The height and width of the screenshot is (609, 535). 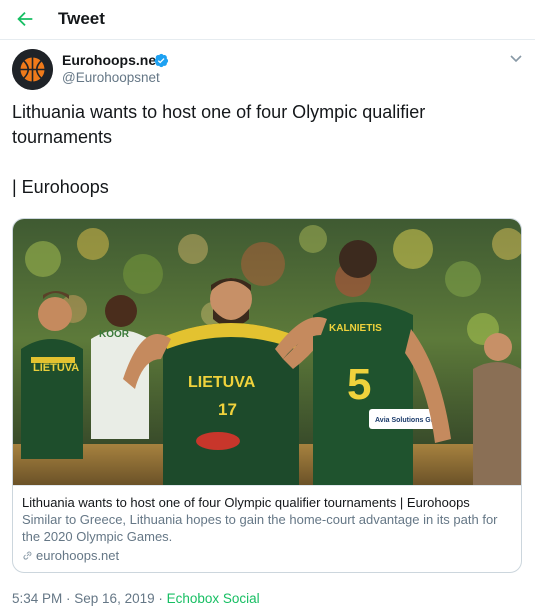 I want to click on tweet-header: Tweet, so click(x=267, y=20).